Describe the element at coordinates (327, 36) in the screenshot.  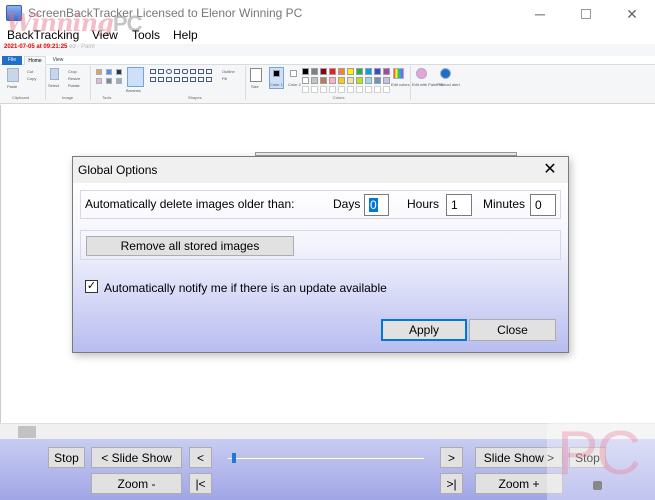
I see `menu-bar: BackTracking View Tools Help` at that location.